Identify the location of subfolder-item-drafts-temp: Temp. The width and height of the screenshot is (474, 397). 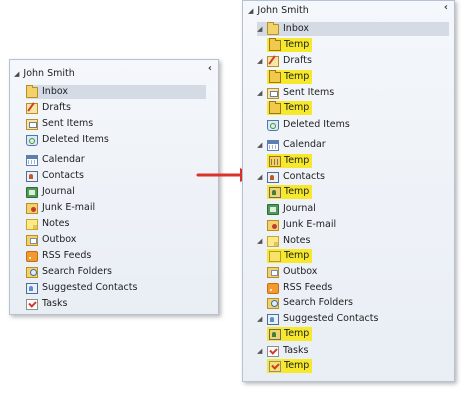
(290, 76).